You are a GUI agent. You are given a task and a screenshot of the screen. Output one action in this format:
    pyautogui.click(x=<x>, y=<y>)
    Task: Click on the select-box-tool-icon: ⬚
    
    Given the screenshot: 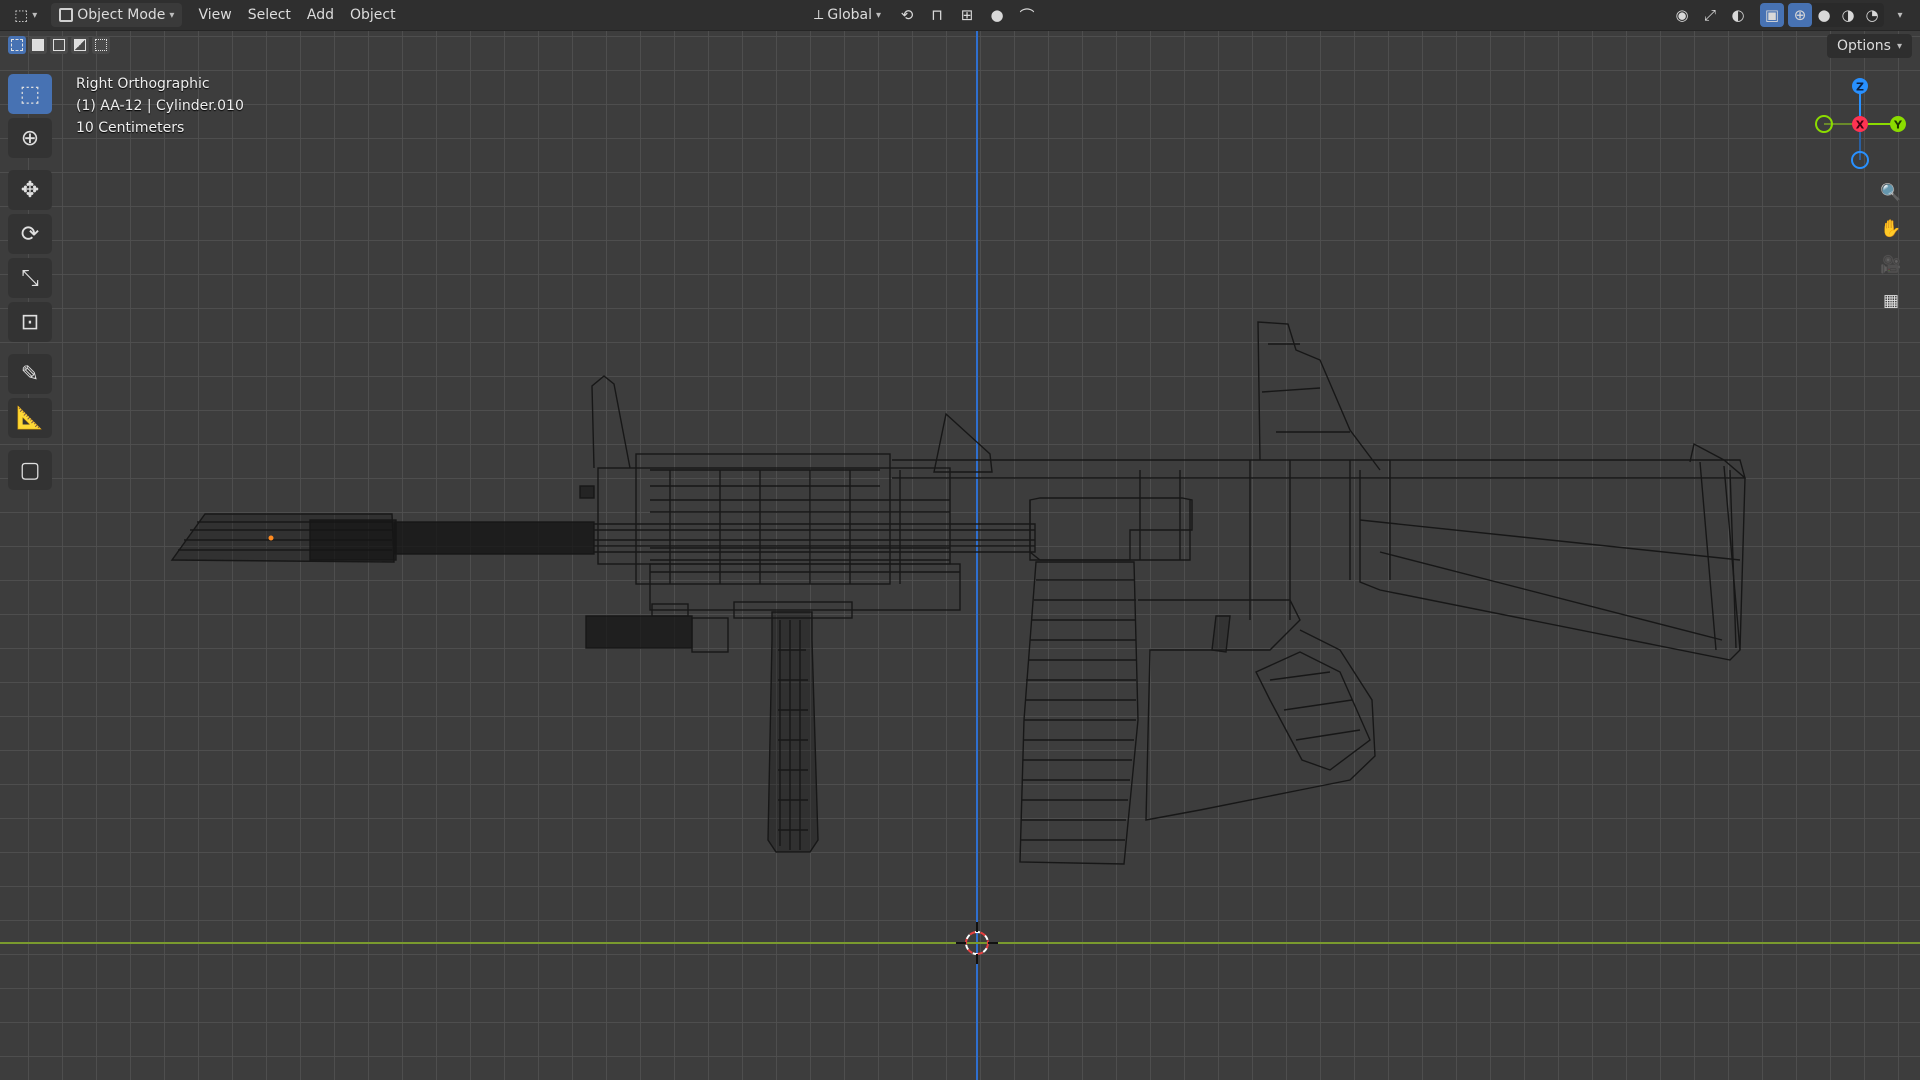 What is the action you would take?
    pyautogui.click(x=30, y=94)
    